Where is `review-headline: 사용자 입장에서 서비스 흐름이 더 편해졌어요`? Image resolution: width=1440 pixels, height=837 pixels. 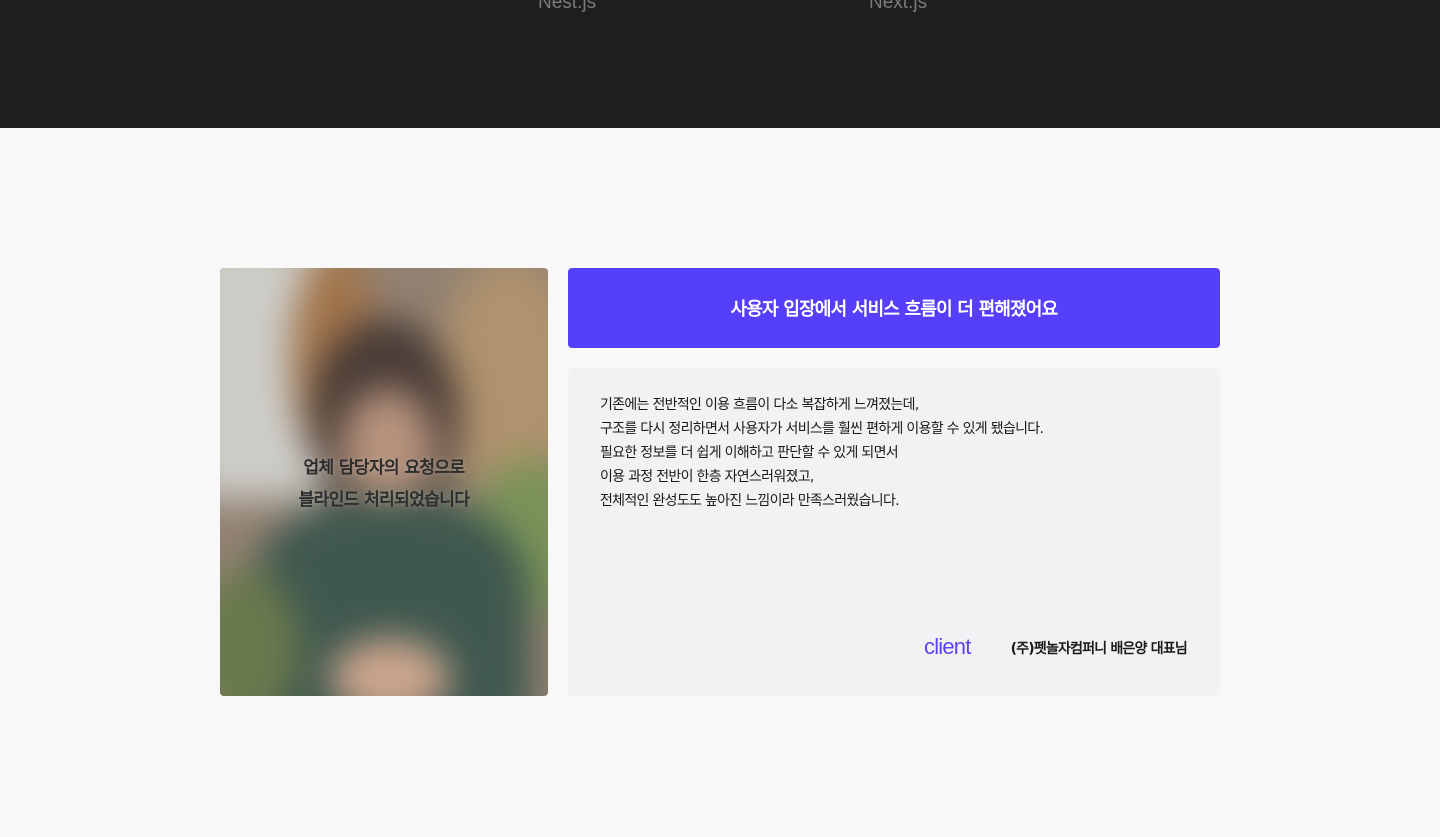
review-headline: 사용자 입장에서 서비스 흐름이 더 편해졌어요 is located at coordinates (894, 309).